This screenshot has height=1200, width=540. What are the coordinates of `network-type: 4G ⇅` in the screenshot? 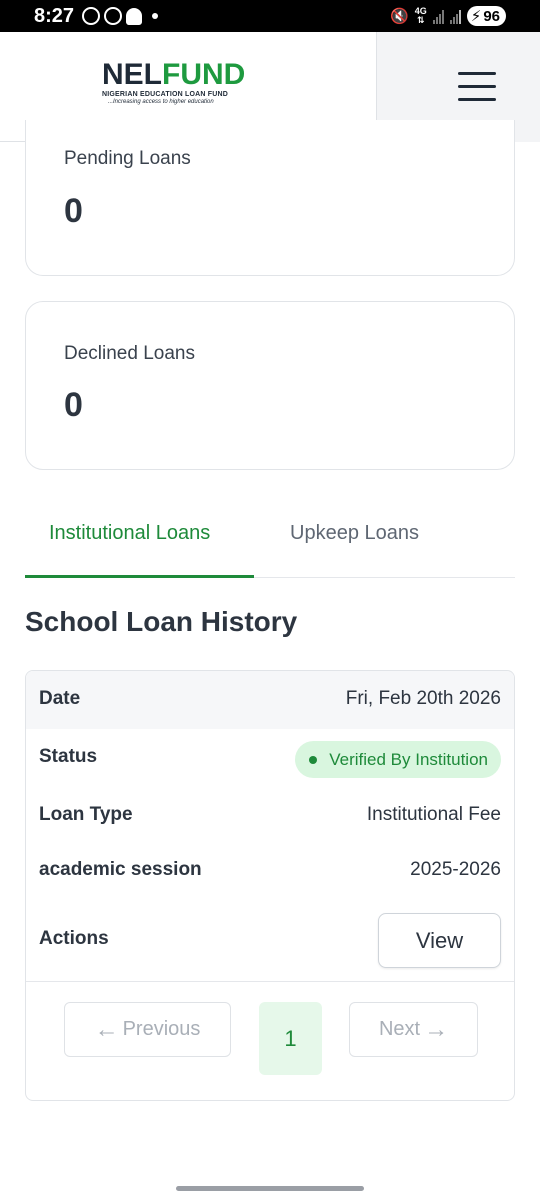 It's located at (420, 15).